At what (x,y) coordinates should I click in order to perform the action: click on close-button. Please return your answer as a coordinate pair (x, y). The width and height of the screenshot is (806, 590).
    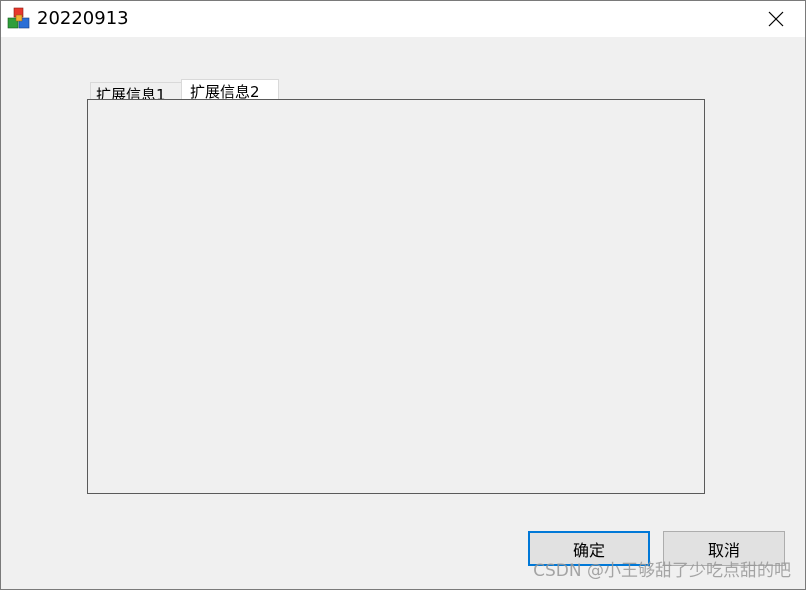
    Looking at the image, I should click on (776, 19).